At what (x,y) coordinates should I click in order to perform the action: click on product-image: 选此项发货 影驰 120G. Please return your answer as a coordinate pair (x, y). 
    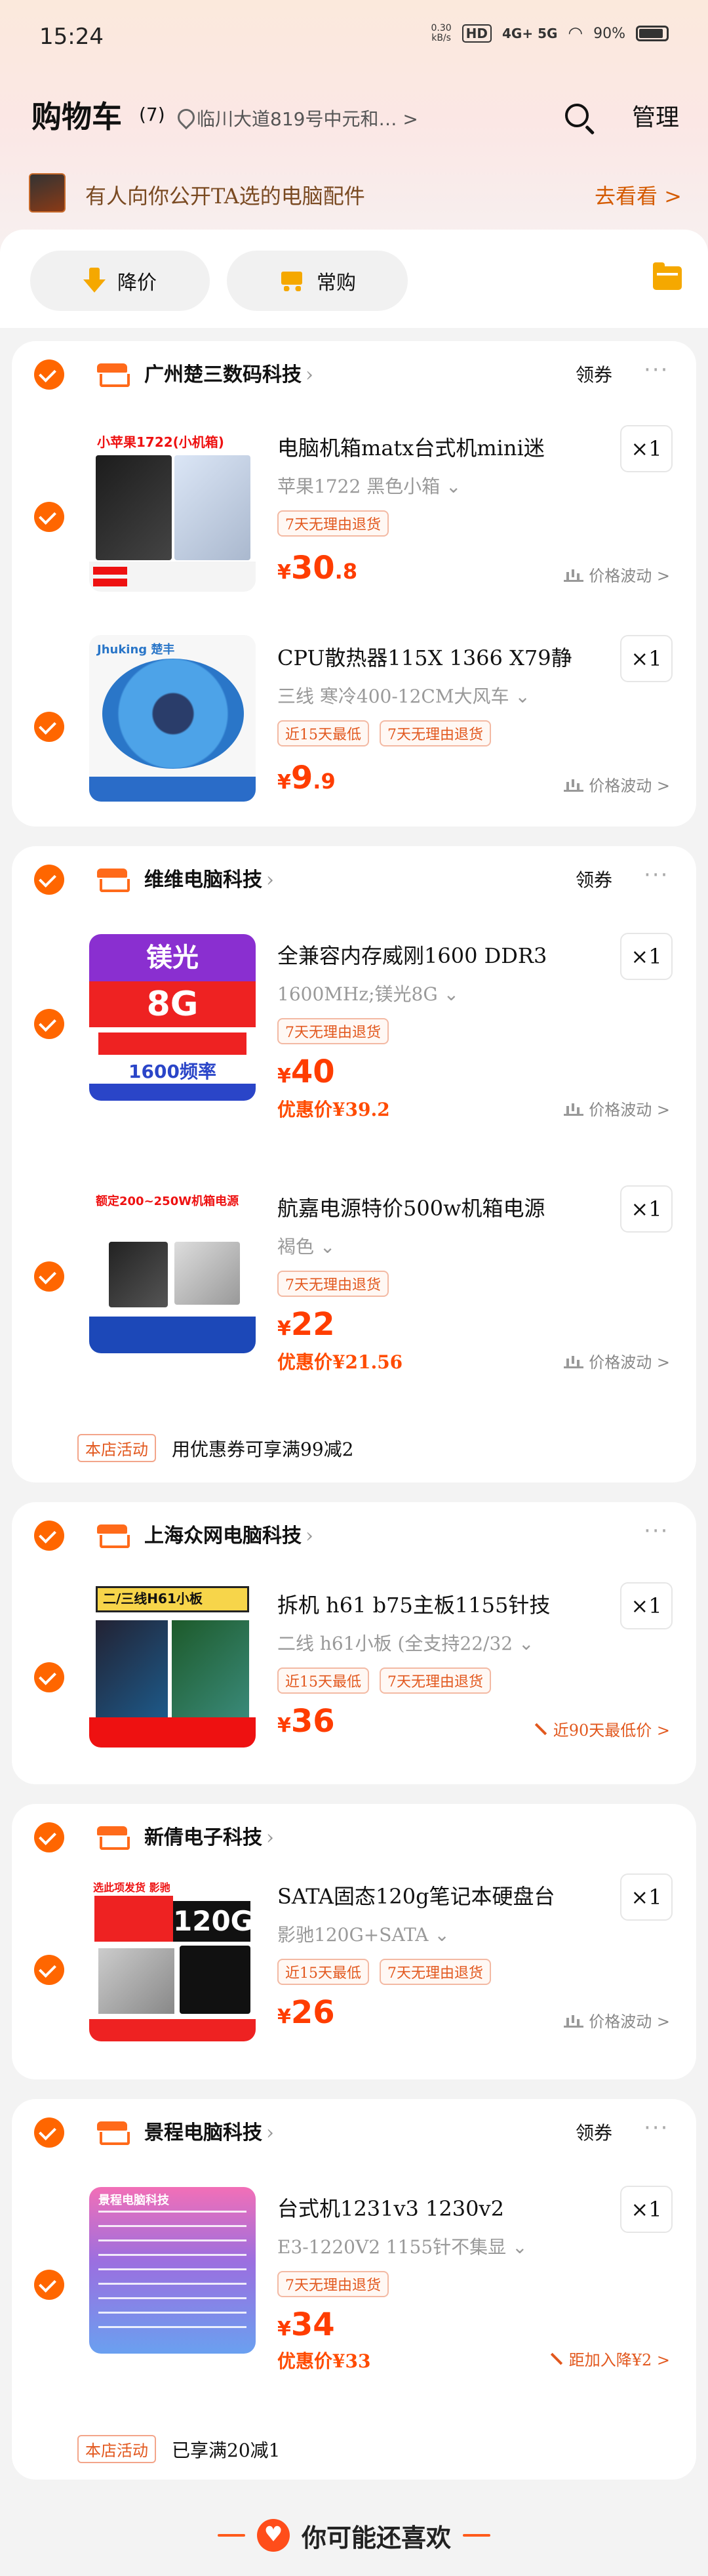
    Looking at the image, I should click on (172, 1958).